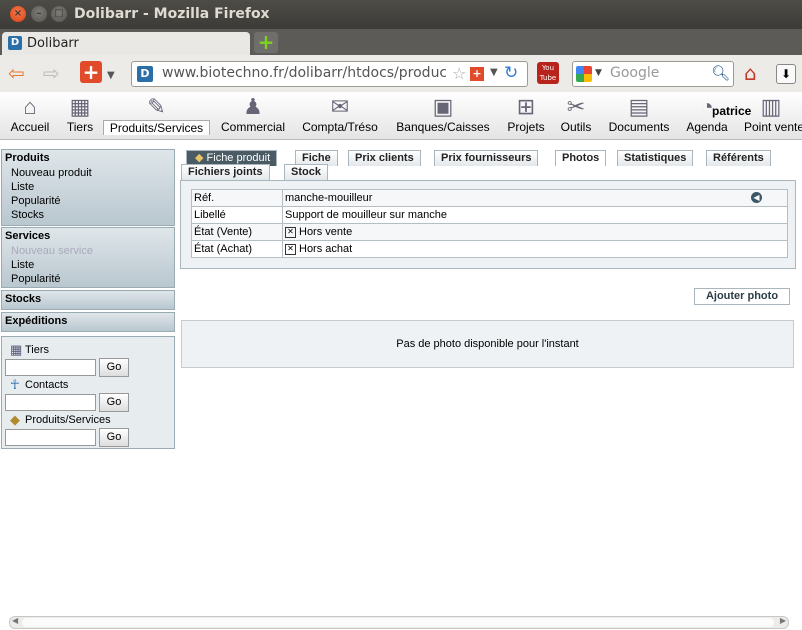 The width and height of the screenshot is (802, 630). I want to click on window-titlebar: × – □ Dolibarr - Mozilla Firefox, so click(401, 14).